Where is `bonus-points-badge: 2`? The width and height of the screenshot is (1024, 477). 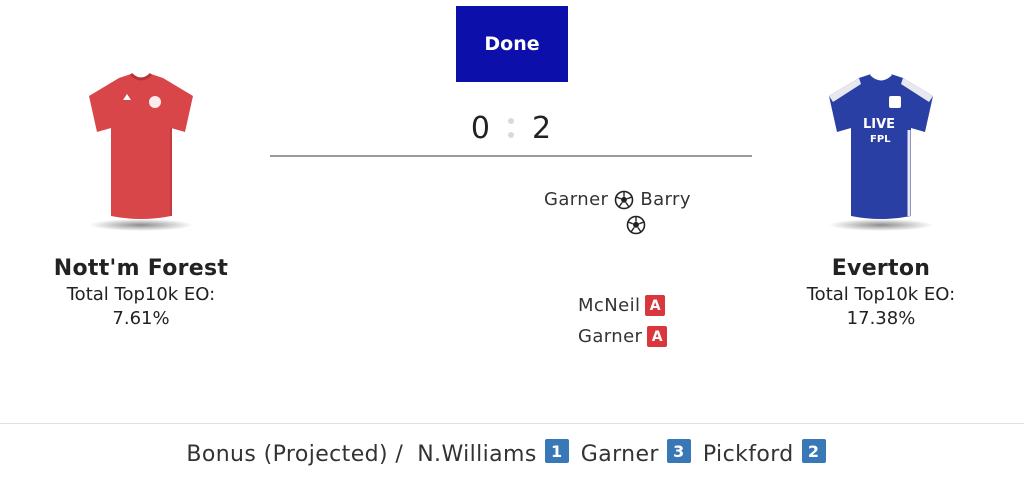
bonus-points-badge: 2 is located at coordinates (813, 451).